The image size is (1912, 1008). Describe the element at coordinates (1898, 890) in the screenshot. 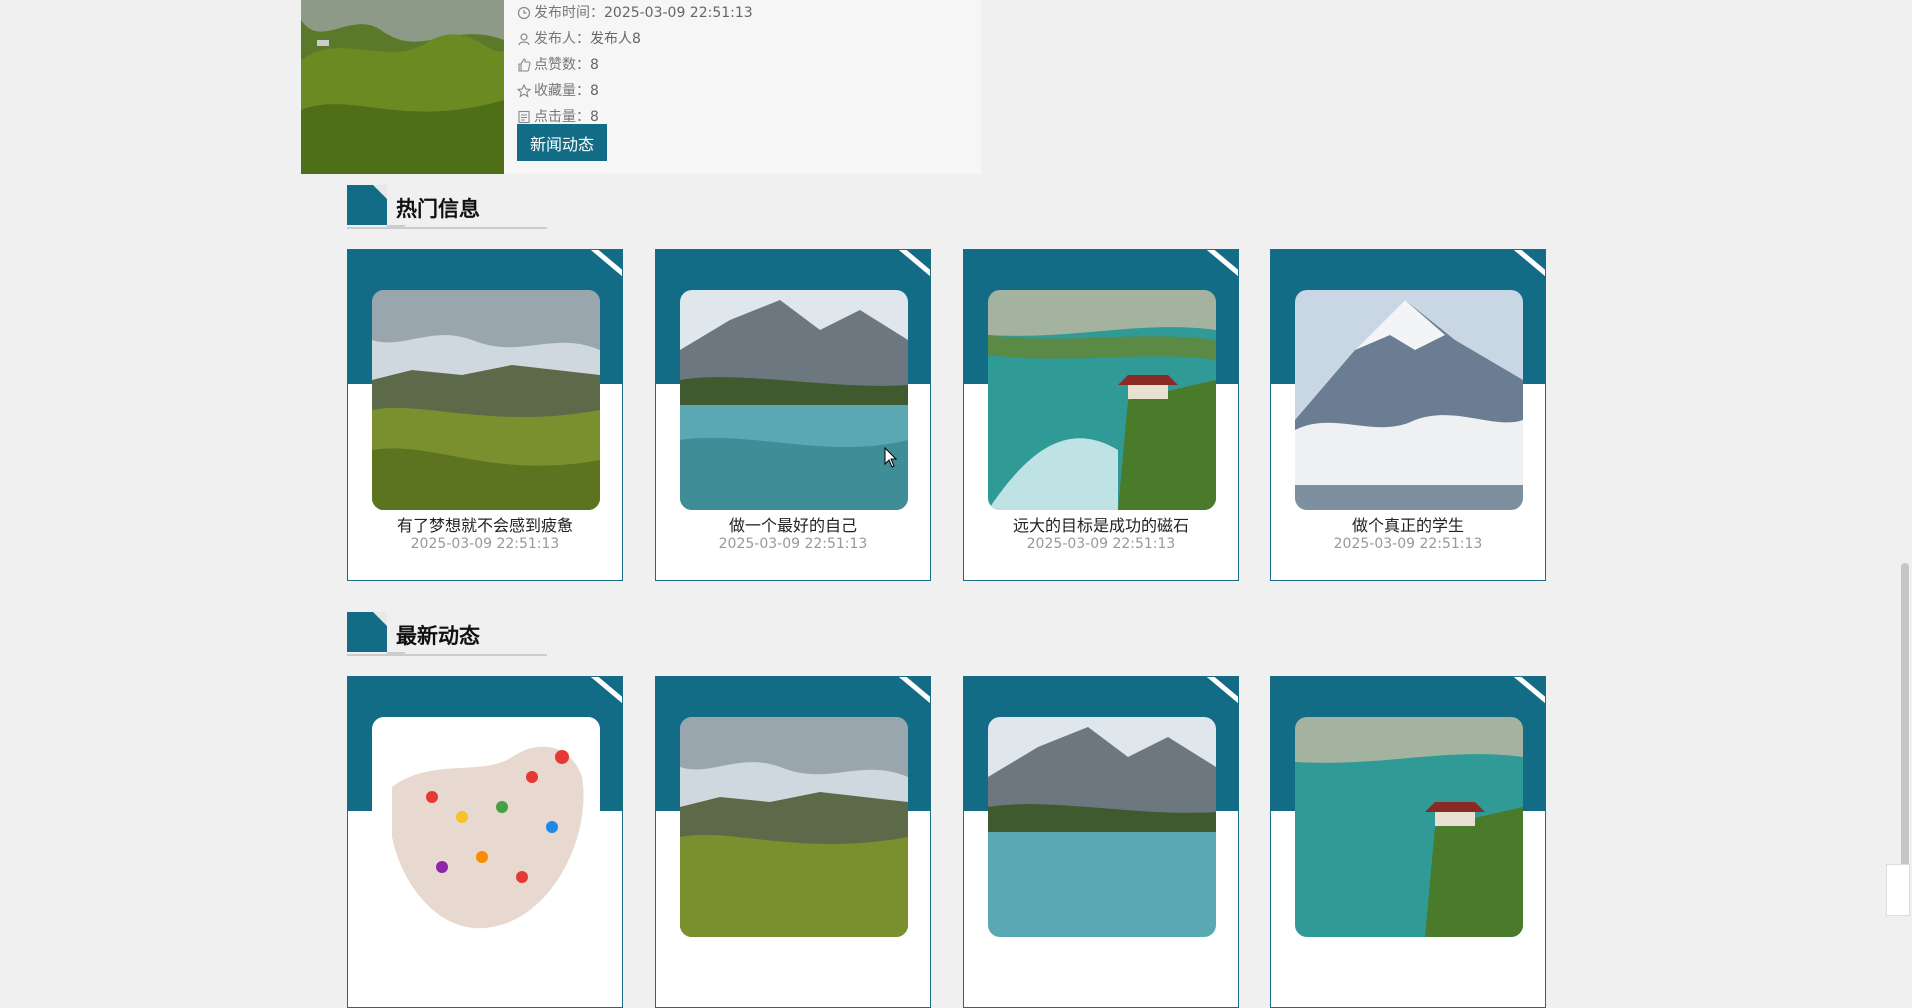

I see `floating-widget` at that location.